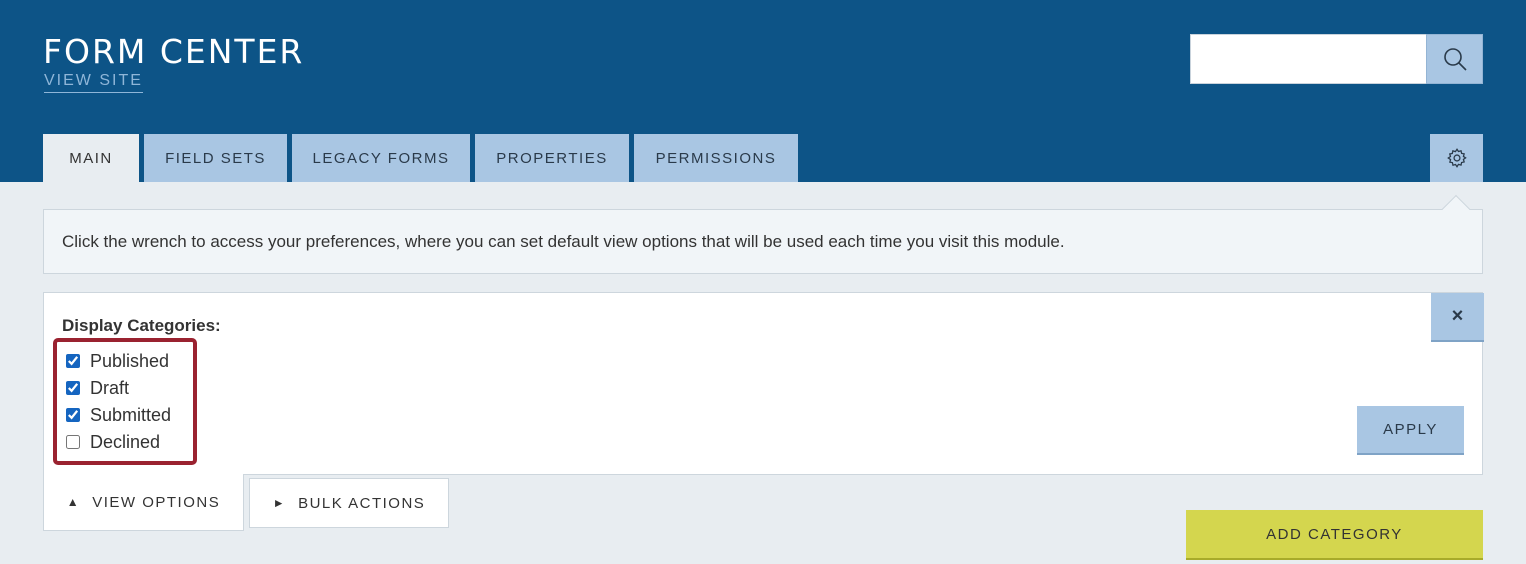 The height and width of the screenshot is (564, 1526). Describe the element at coordinates (73, 442) in the screenshot. I see `declined-checkbox` at that location.